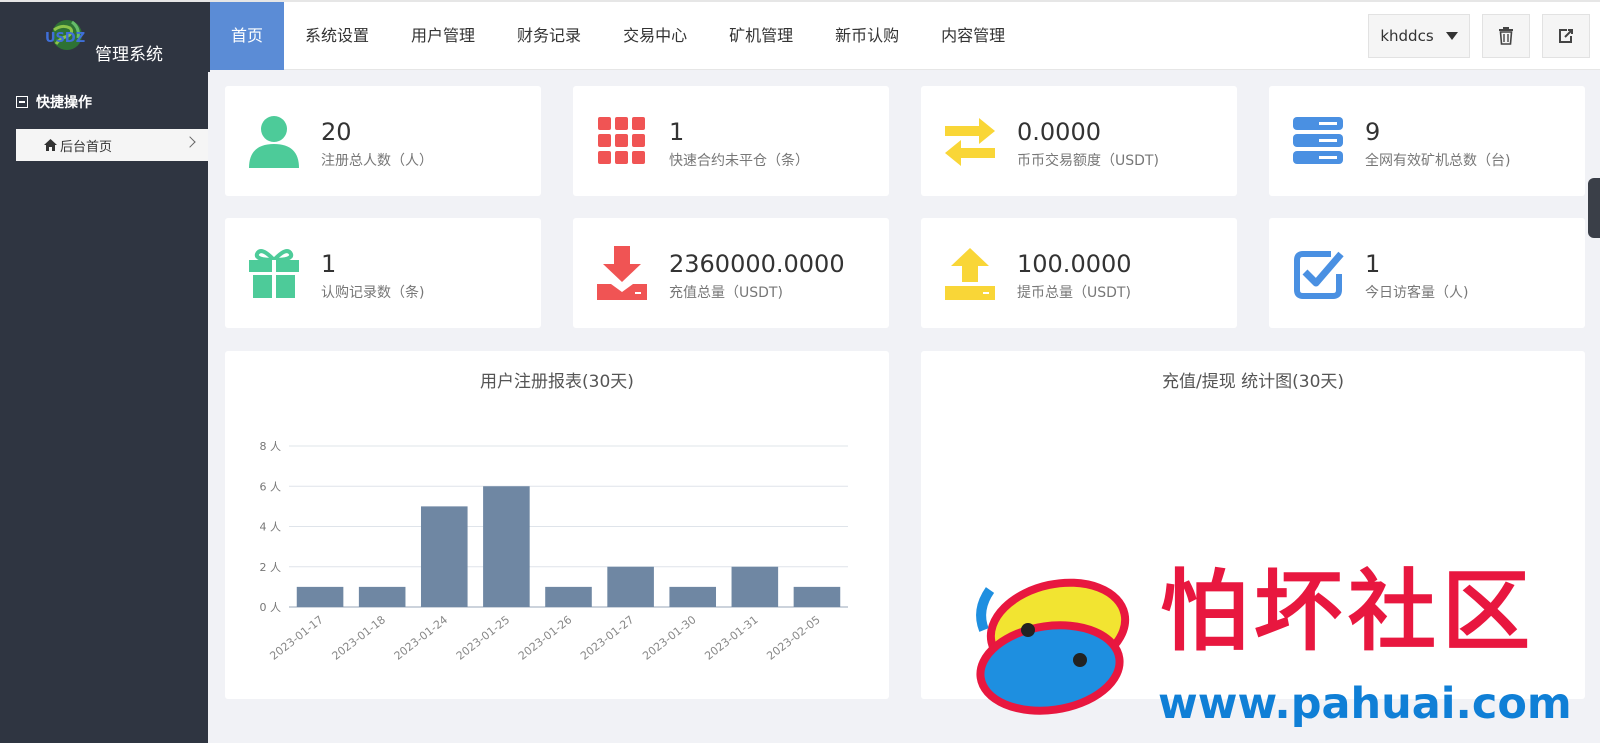  What do you see at coordinates (65, 38) in the screenshot?
I see `svg-text: USDZ` at bounding box center [65, 38].